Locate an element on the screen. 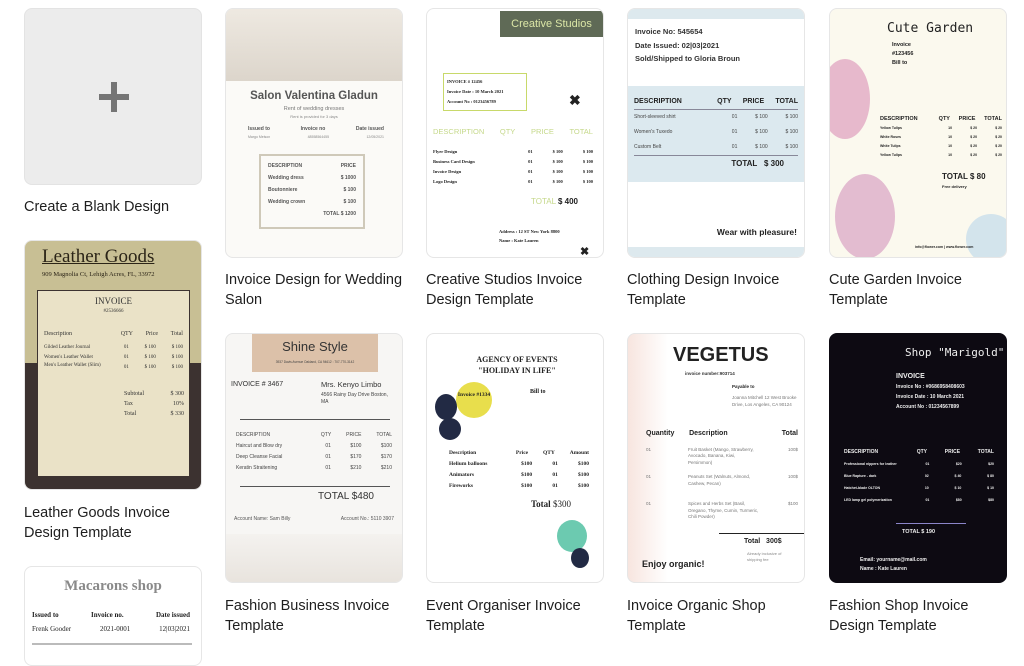 The height and width of the screenshot is (666, 1024). create-blank-design-card is located at coordinates (113, 96).